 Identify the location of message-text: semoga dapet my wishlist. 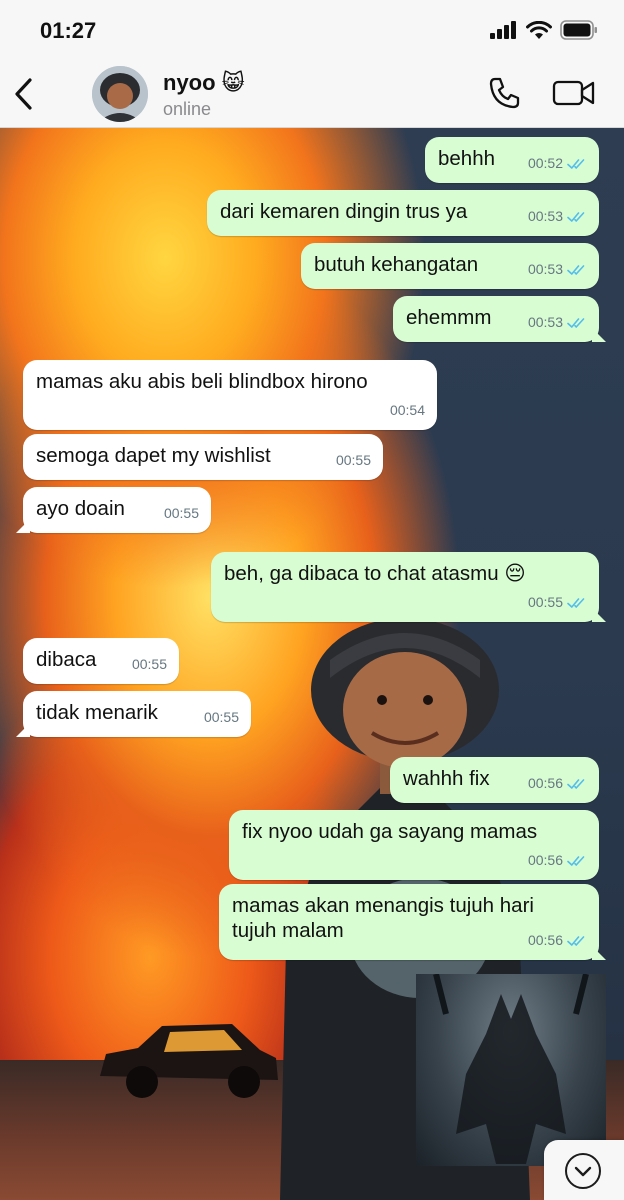
(153, 455).